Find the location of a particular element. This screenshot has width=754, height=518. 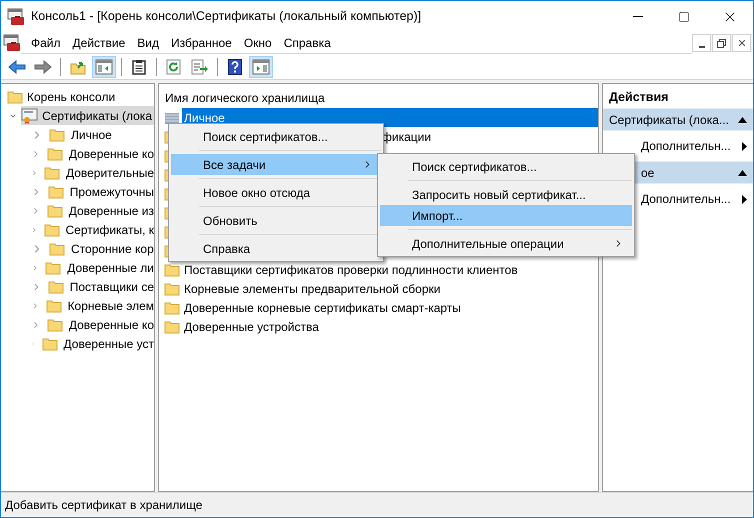

list-row: фикации is located at coordinates (407, 137).